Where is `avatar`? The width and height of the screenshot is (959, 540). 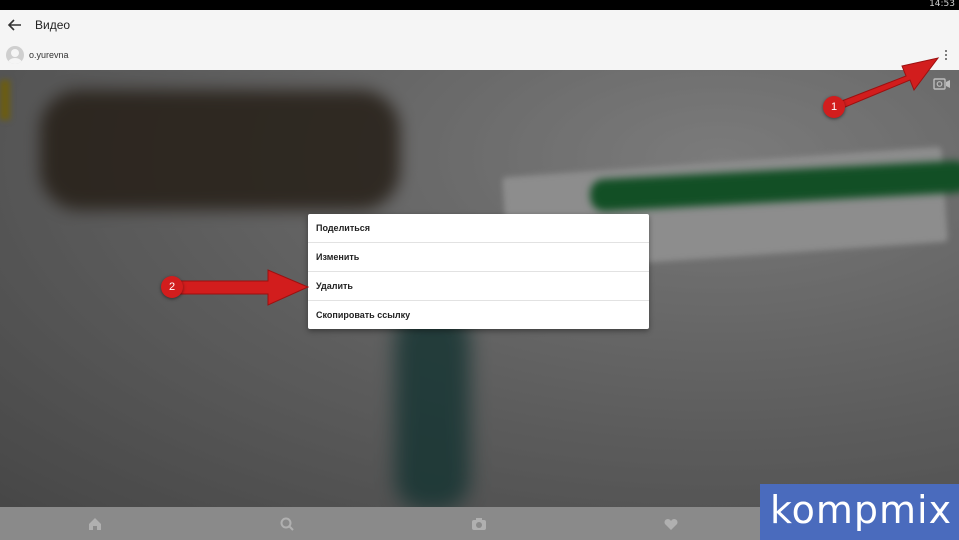
avatar is located at coordinates (15, 55).